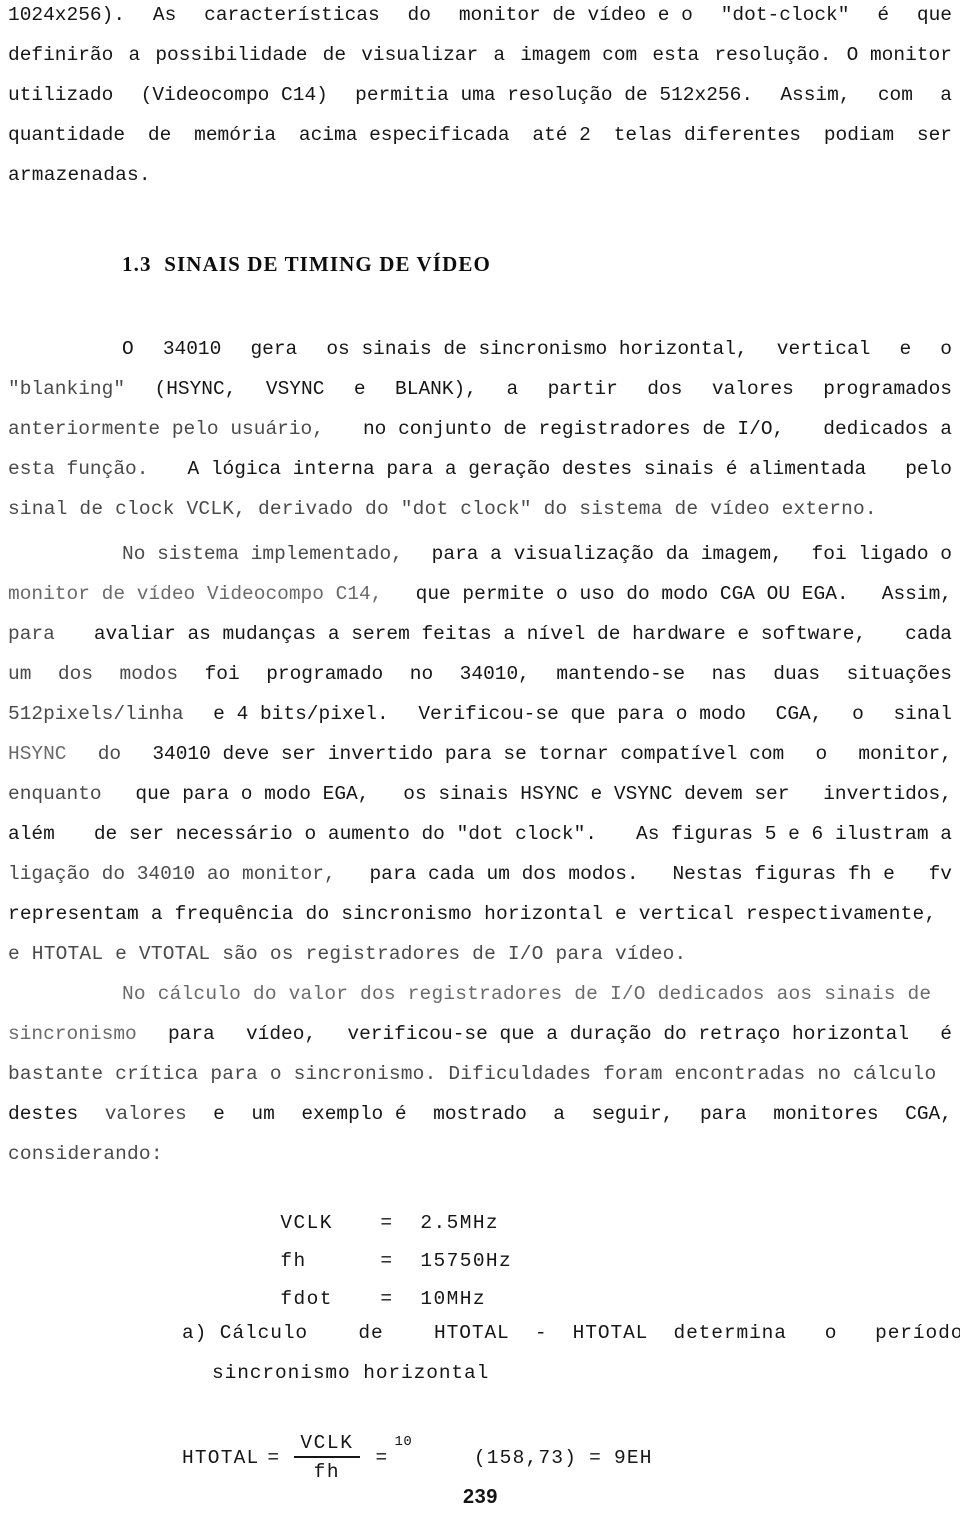 This screenshot has width=960, height=1531. I want to click on text-run: destes, so click(43, 1114).